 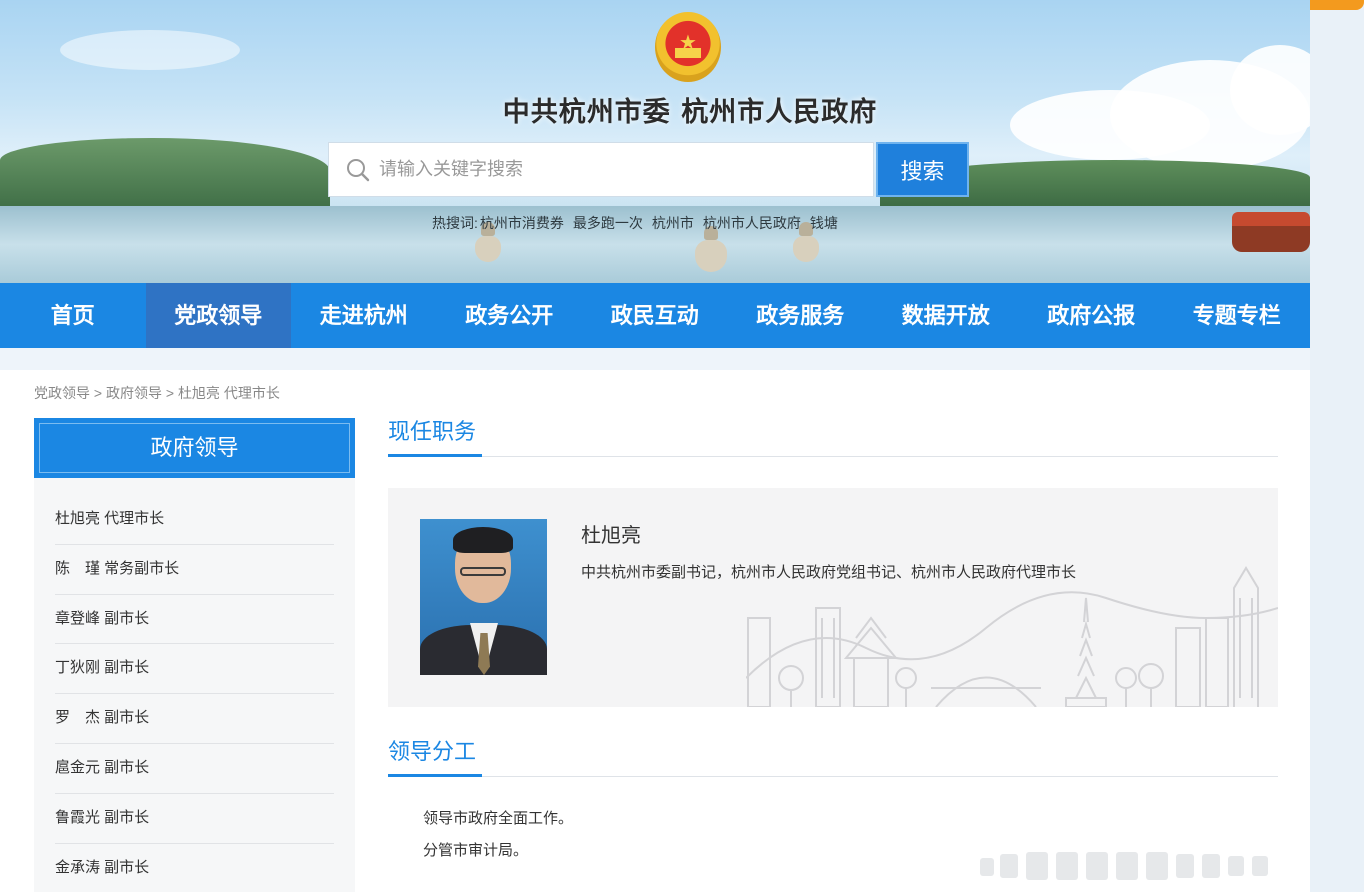 I want to click on watermark-graphic, so click(x=1124, y=866).